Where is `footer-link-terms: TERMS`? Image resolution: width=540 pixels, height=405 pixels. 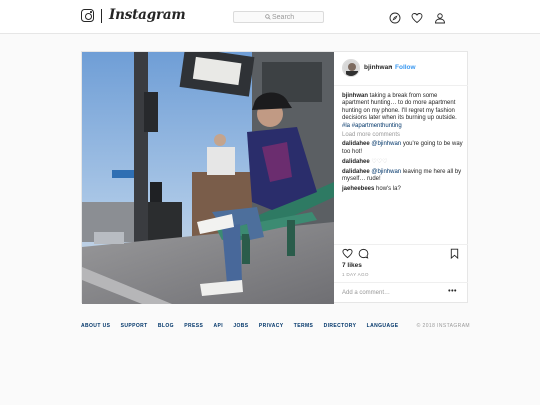
footer-link-terms: TERMS is located at coordinates (304, 326).